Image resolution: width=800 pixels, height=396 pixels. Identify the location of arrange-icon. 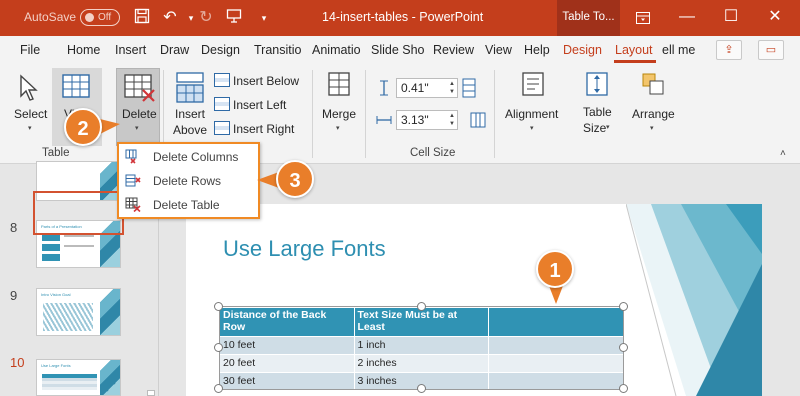
(653, 85).